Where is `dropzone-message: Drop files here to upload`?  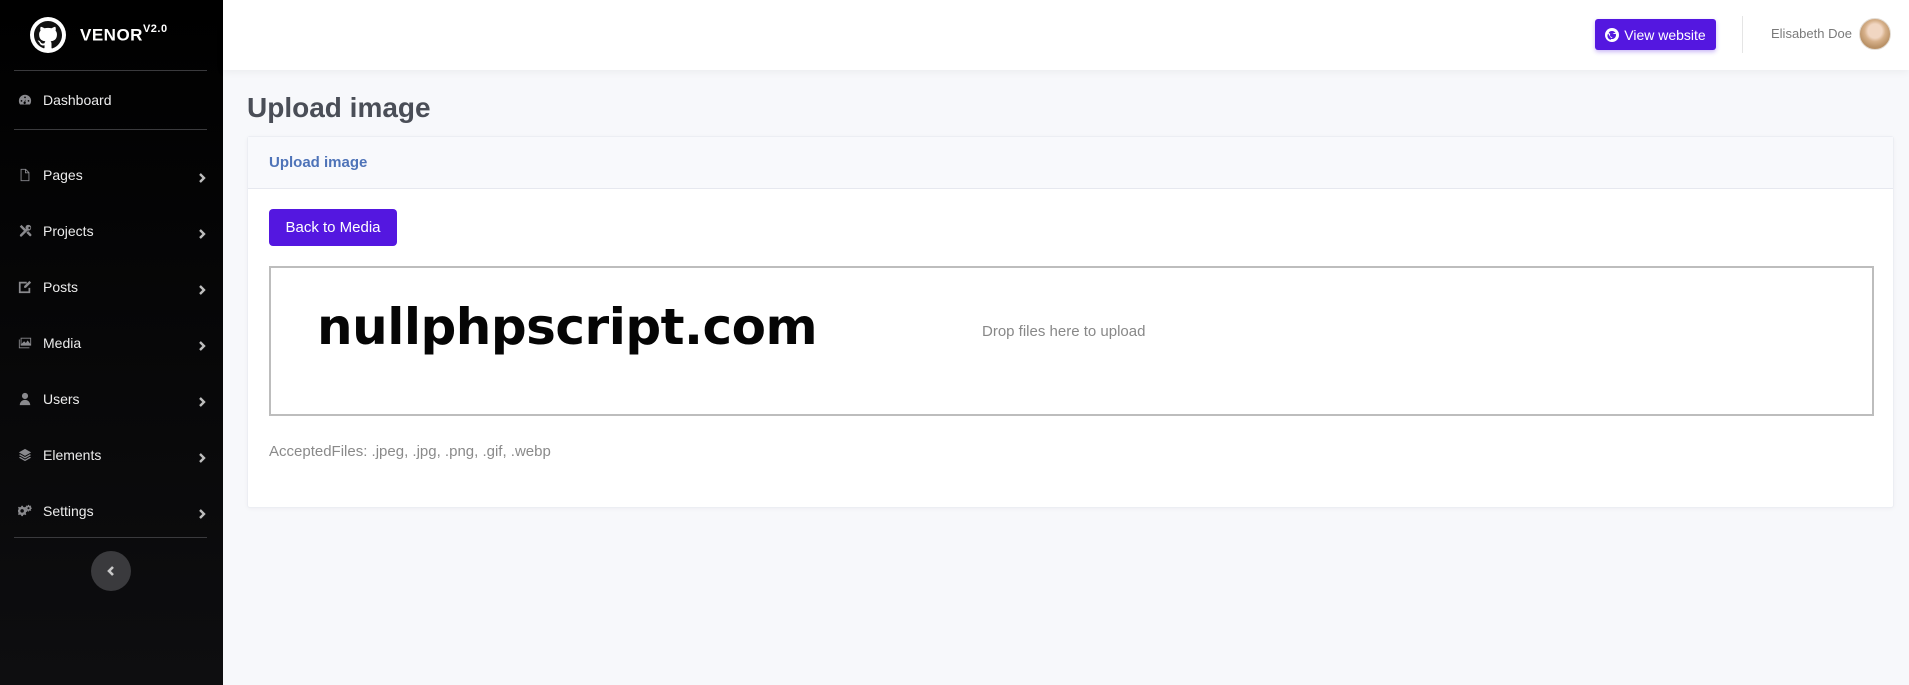
dropzone-message: Drop files here to upload is located at coordinates (1064, 331).